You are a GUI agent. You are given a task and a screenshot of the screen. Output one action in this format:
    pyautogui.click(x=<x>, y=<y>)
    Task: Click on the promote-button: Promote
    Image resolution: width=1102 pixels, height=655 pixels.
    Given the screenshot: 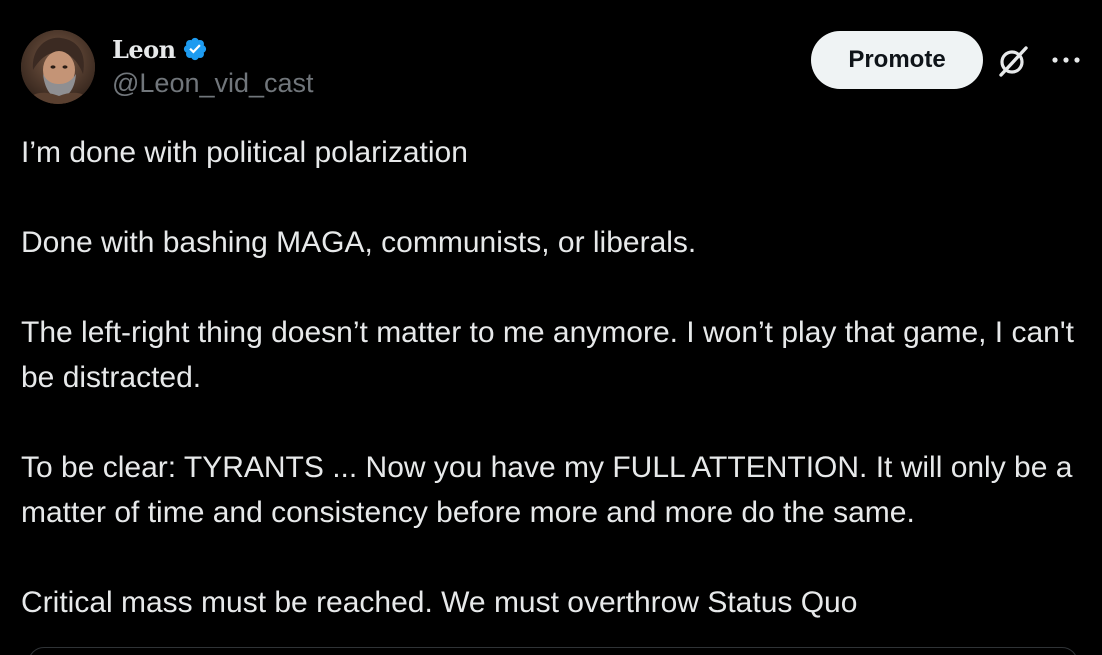 What is the action you would take?
    pyautogui.click(x=897, y=60)
    